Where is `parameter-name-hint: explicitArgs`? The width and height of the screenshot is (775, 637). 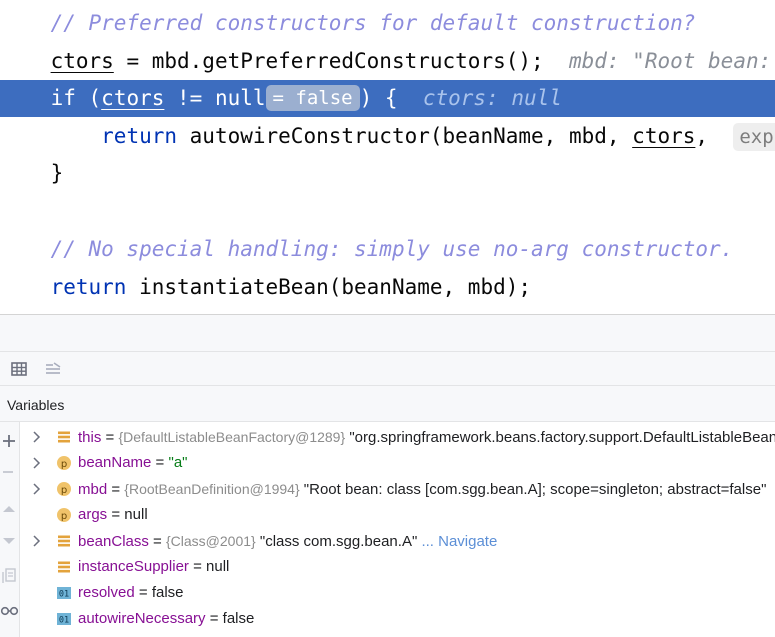 parameter-name-hint: explicitArgs is located at coordinates (754, 137).